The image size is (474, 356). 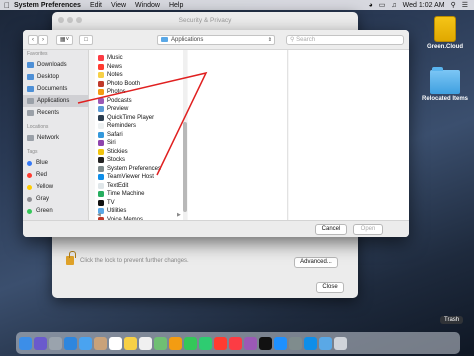 I want to click on sidebar-item-desktop: Desktop, so click(x=55, y=77).